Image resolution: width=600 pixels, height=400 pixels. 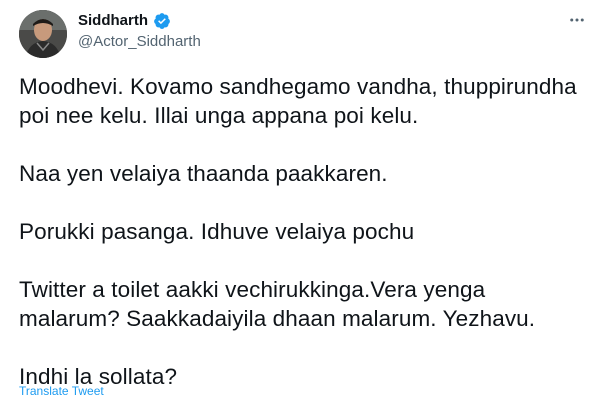 I want to click on tweet-paragraph-5: Indhi la sollata?, so click(x=98, y=376).